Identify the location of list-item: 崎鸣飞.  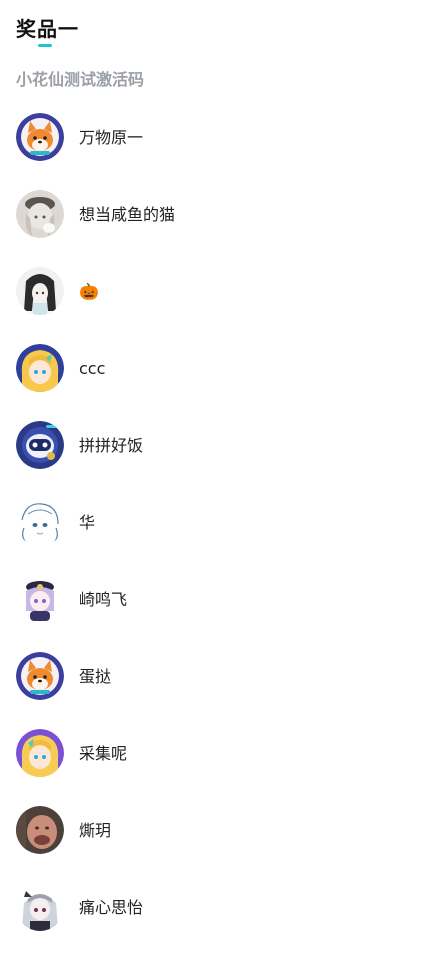
(211, 611).